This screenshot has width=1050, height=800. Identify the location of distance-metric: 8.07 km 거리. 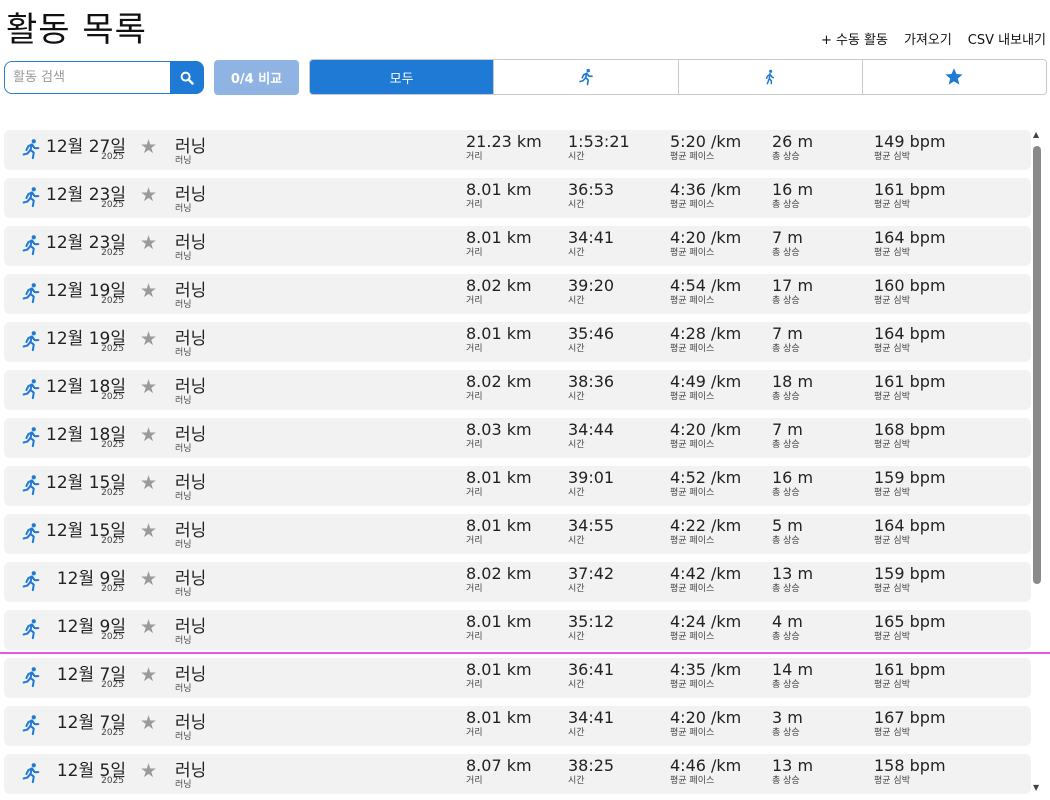
(499, 771).